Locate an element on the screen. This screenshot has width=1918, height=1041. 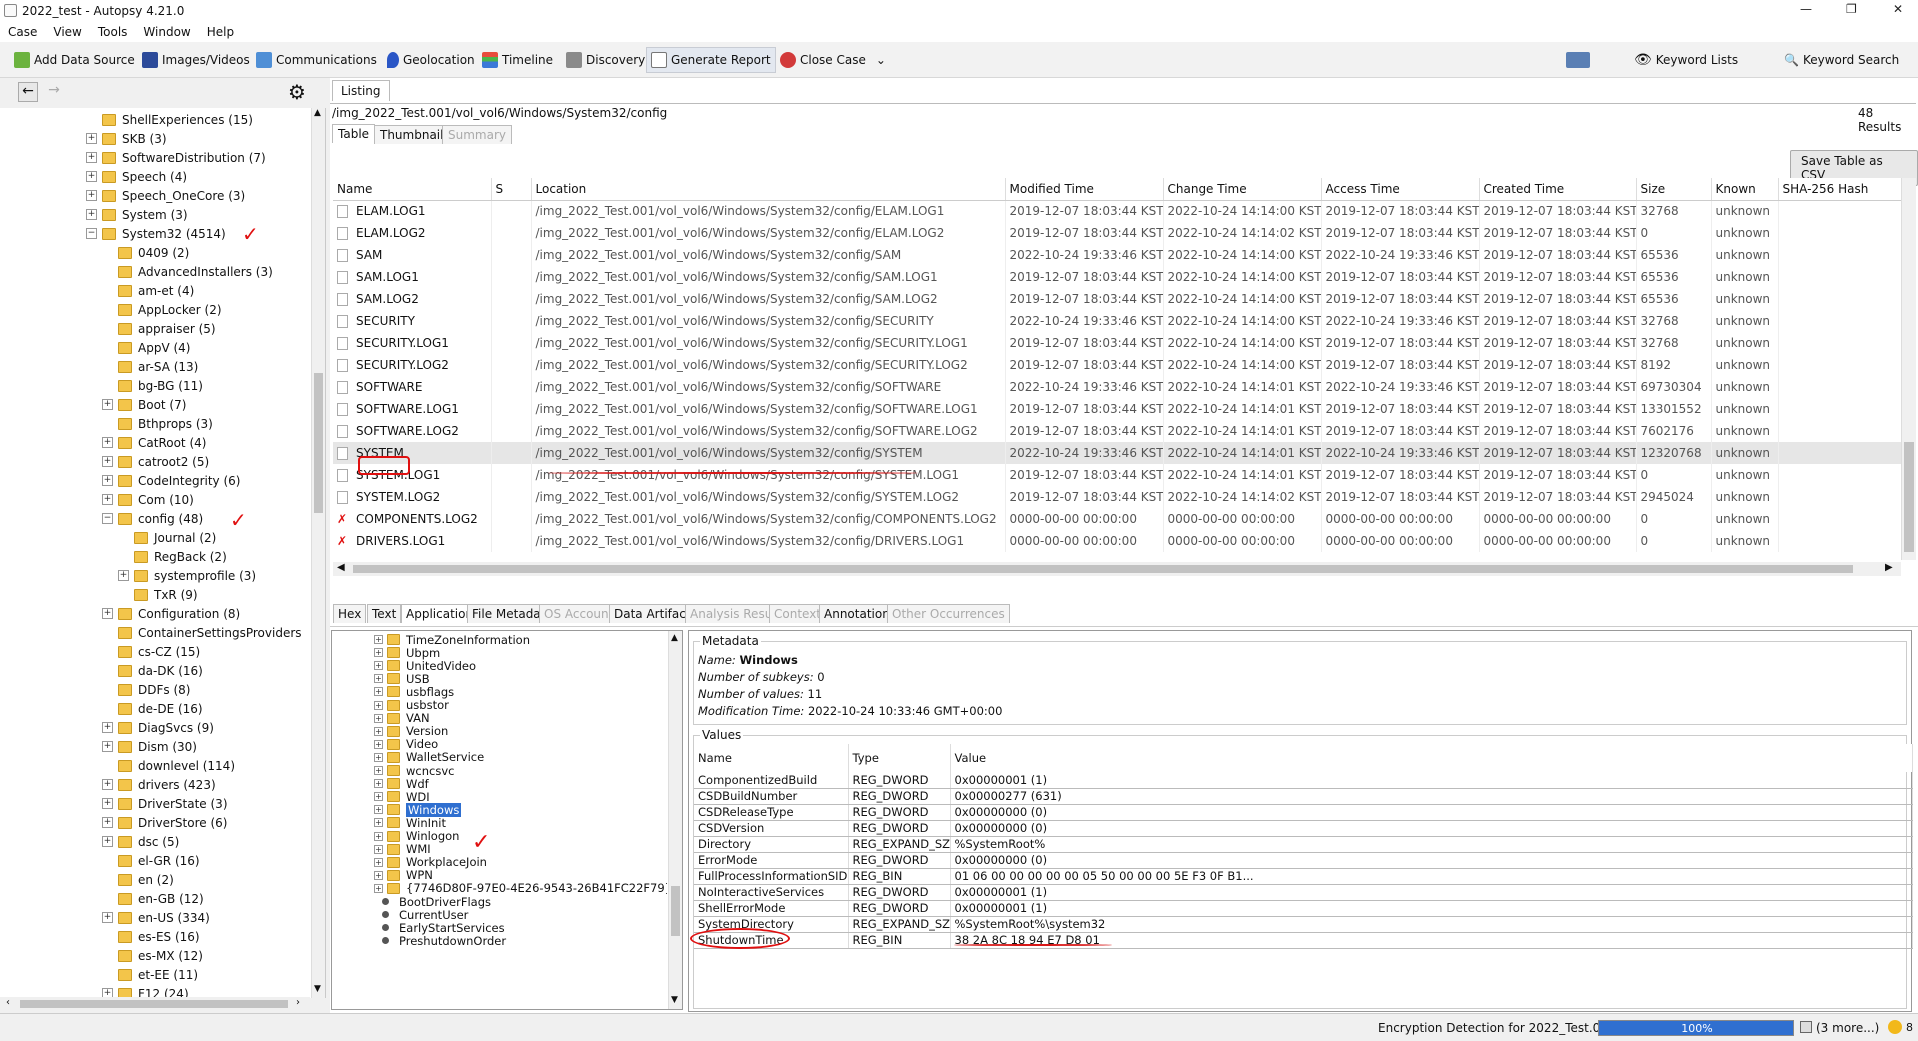
chevron-down-icon: ⌄ is located at coordinates (881, 60).